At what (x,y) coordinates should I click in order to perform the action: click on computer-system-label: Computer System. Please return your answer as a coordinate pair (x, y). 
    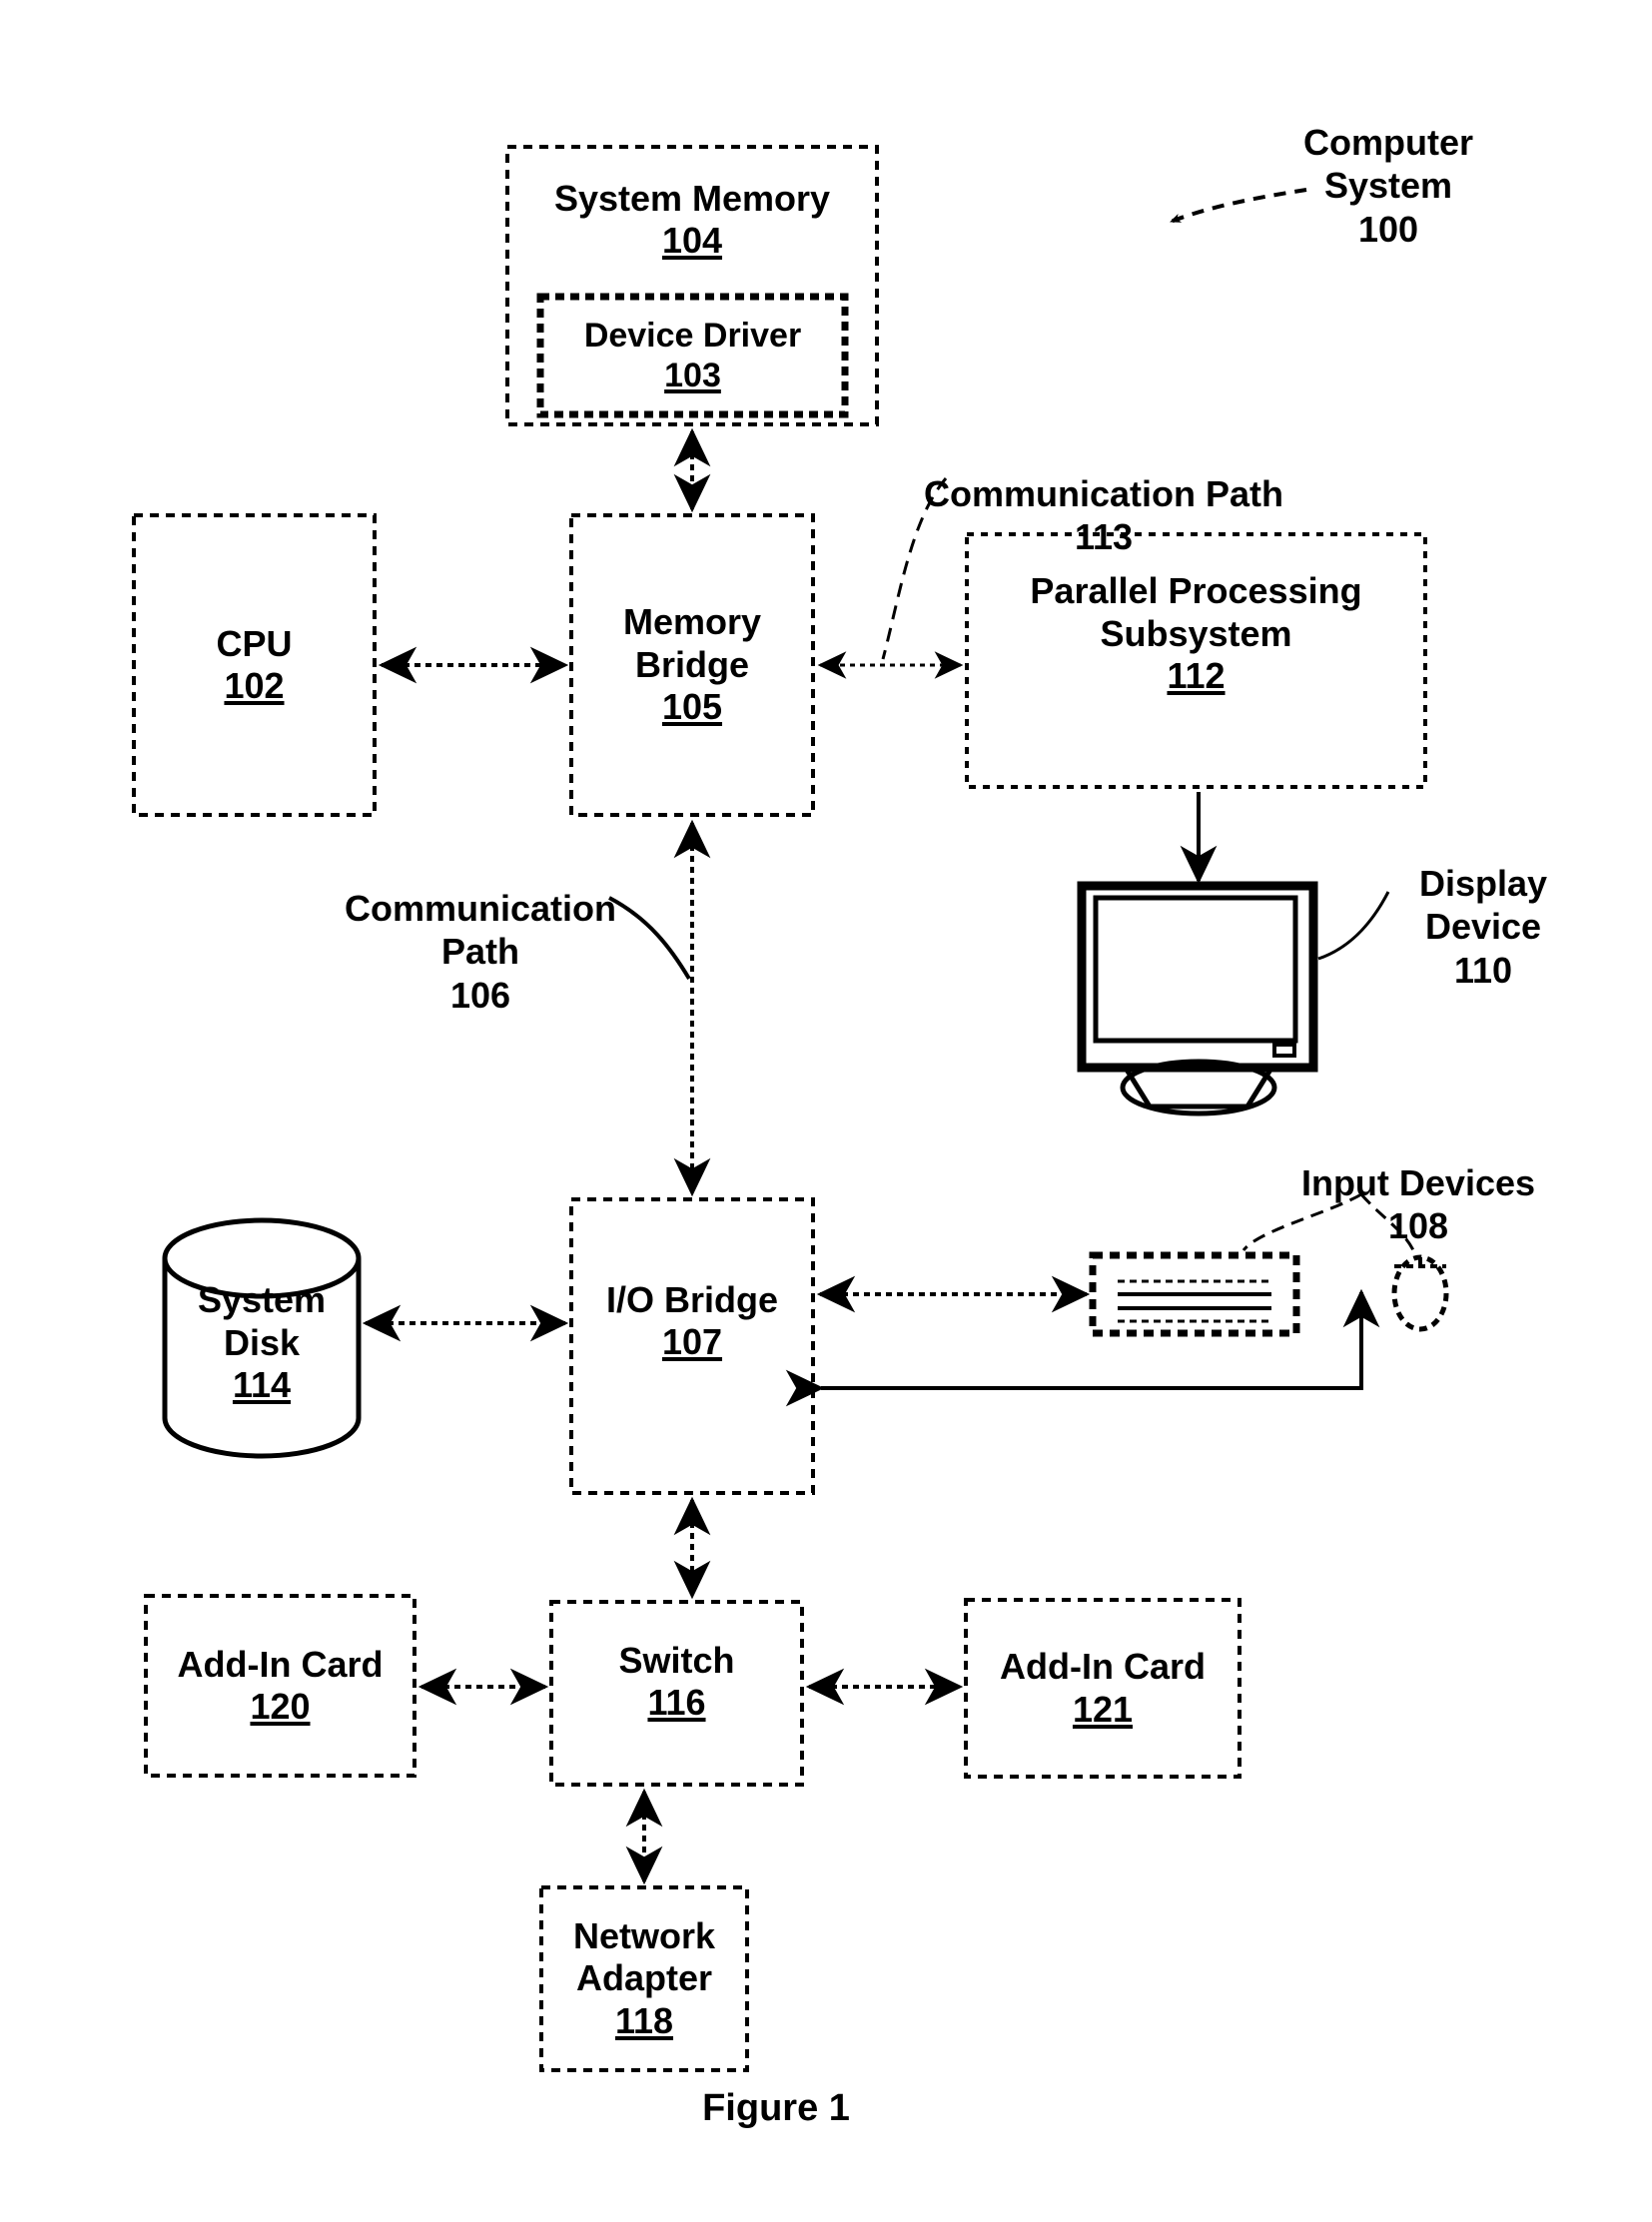
    Looking at the image, I should click on (1388, 165).